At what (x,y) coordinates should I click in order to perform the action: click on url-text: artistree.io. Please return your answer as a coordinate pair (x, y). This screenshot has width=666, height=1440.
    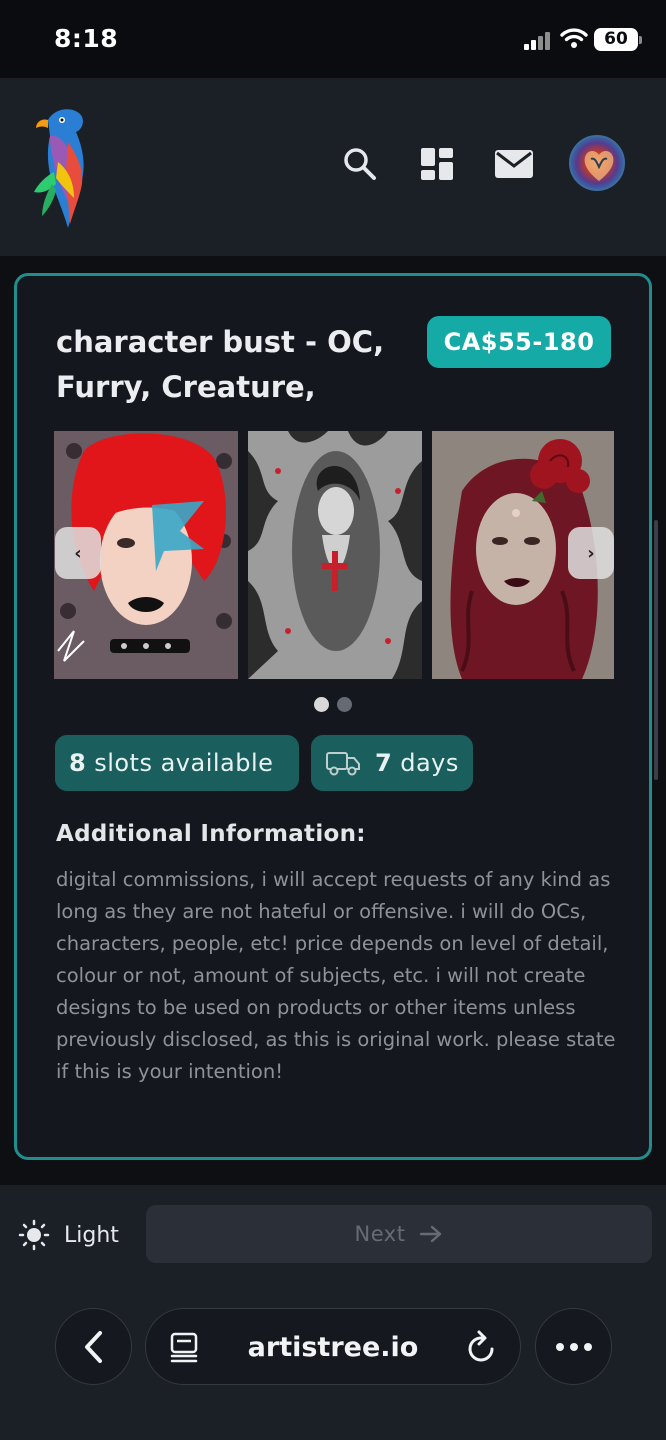
    Looking at the image, I should click on (333, 1347).